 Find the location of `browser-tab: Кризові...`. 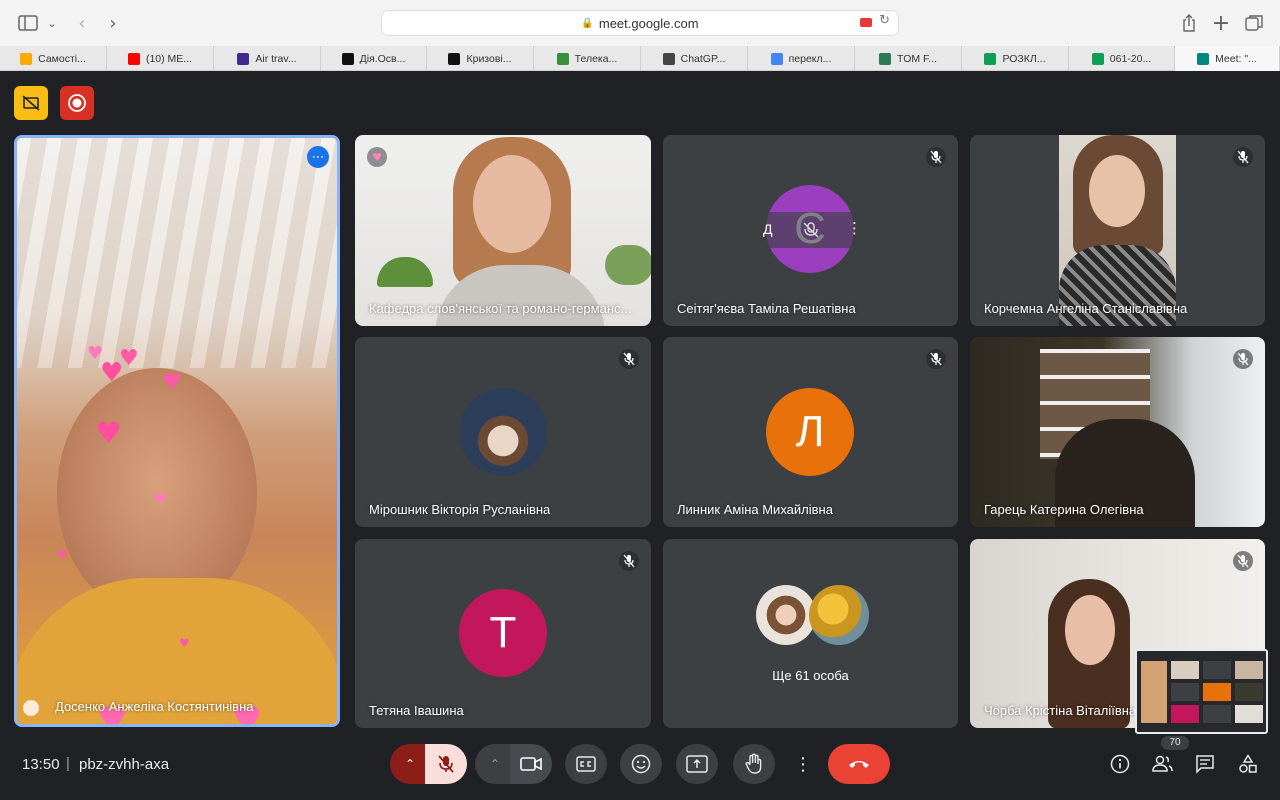

browser-tab: Кризові... is located at coordinates (480, 58).